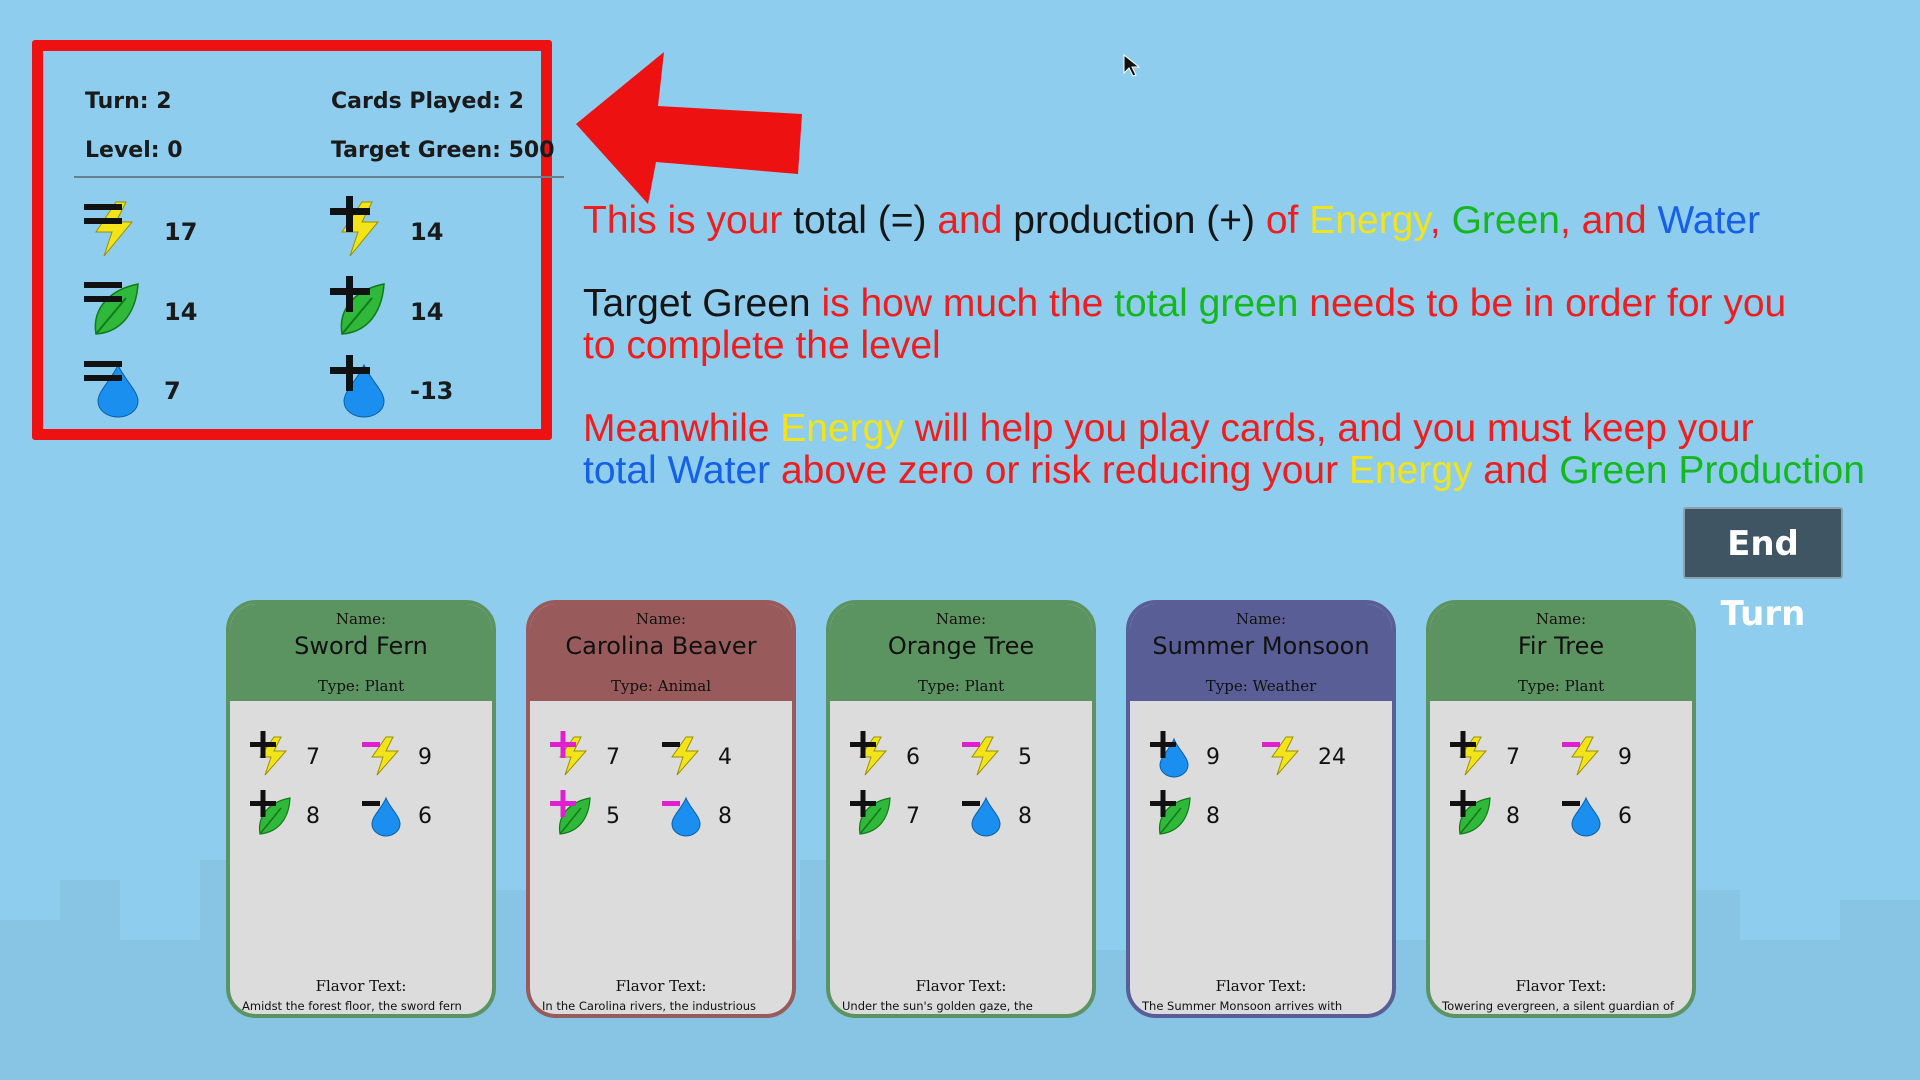  Describe the element at coordinates (661, 646) in the screenshot. I see `card-name: Carolina Beaver` at that location.